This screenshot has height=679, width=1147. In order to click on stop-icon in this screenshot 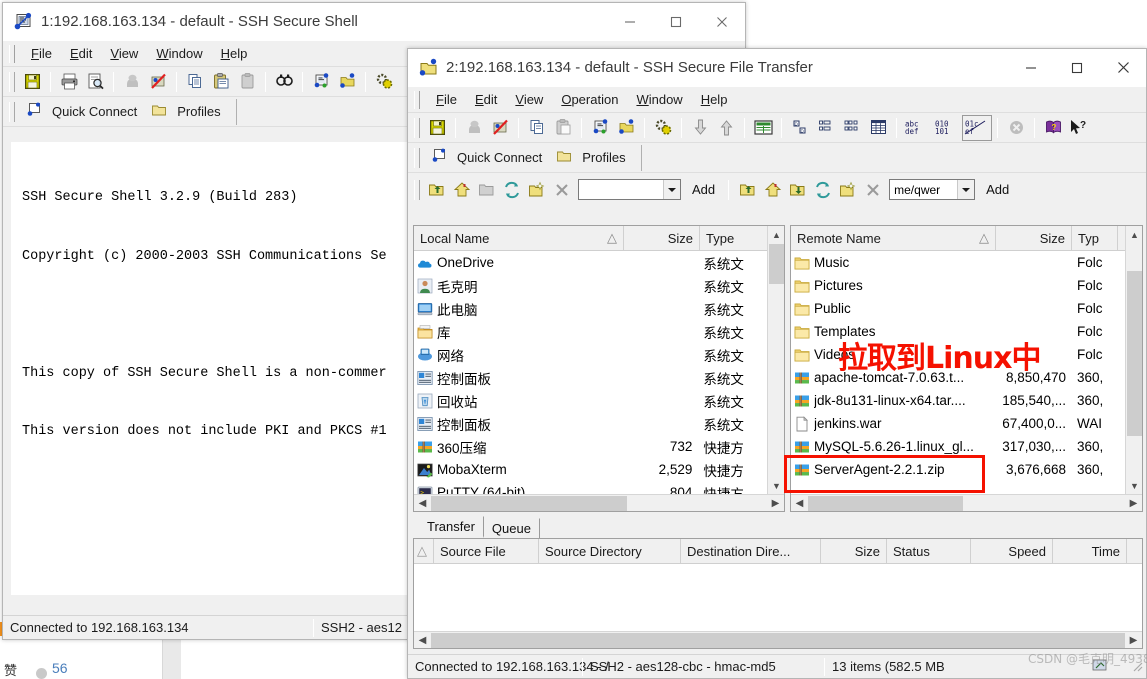, I will do `click(1016, 128)`.